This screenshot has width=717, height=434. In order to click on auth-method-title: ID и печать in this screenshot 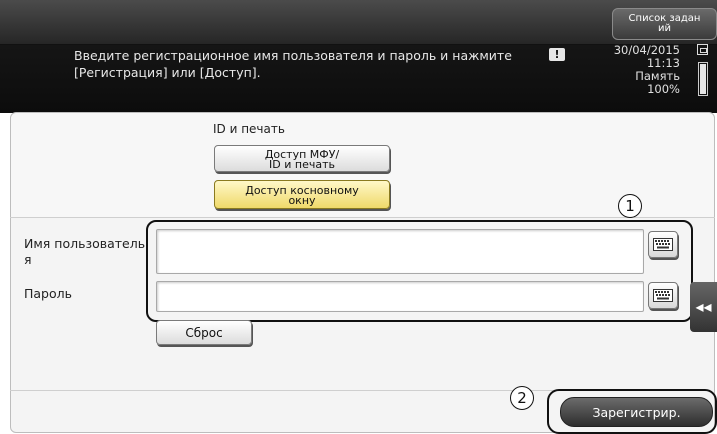, I will do `click(249, 129)`.